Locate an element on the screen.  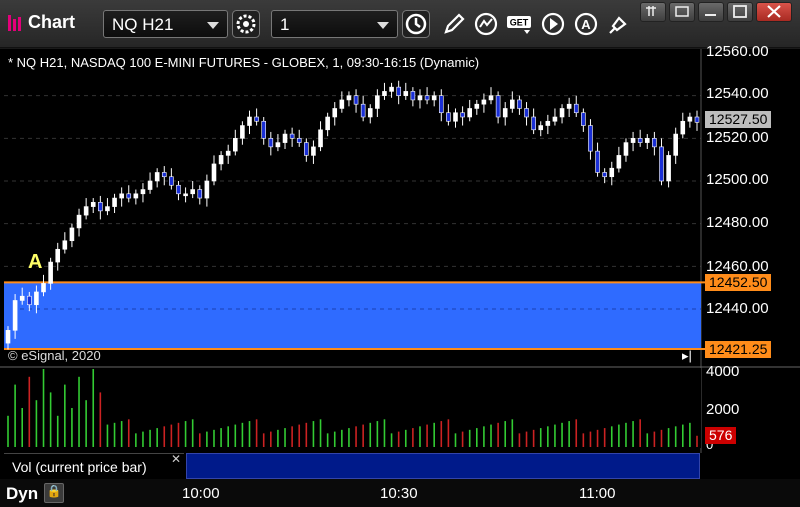
time-icon is located at coordinates (416, 24).